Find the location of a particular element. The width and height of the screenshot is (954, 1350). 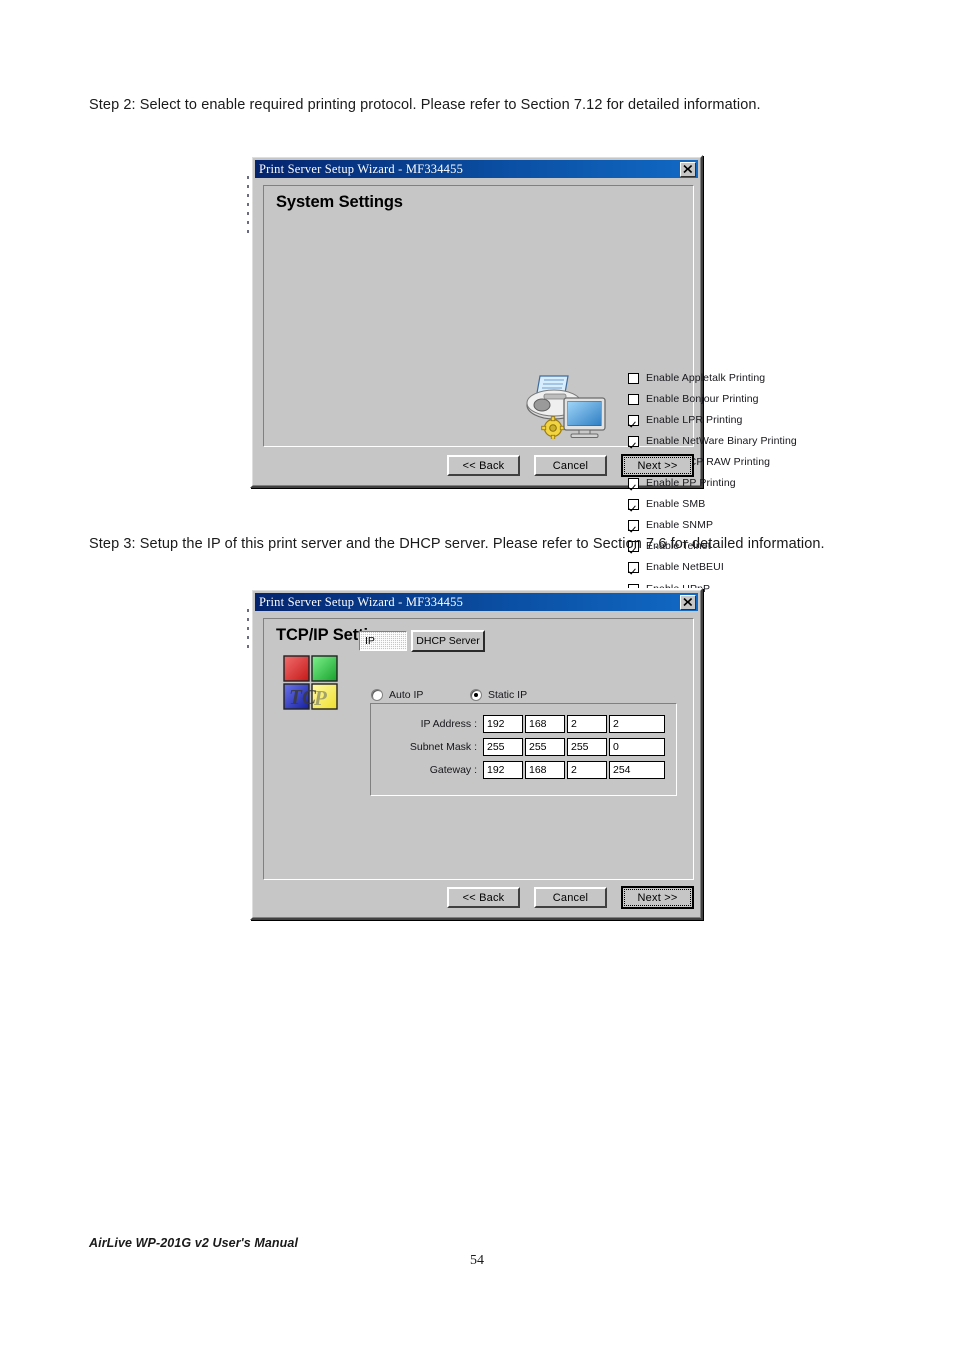

checkbox-row-lpr: Enable LPR Printing is located at coordinates (685, 420).